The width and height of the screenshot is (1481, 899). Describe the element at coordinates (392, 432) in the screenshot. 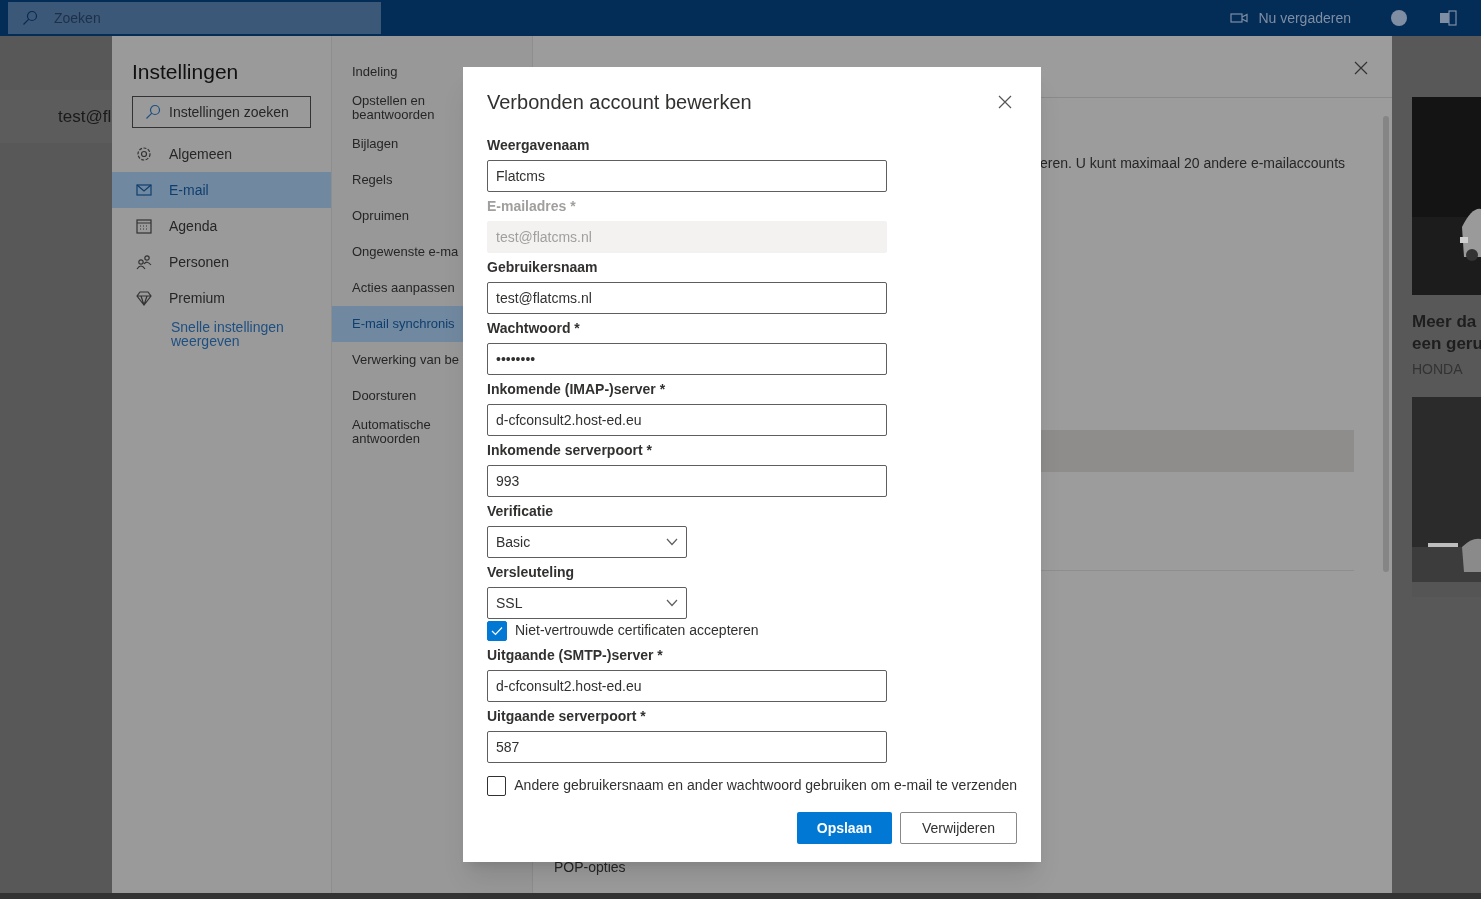

I see `subcategory-item: Automatische antwoorden` at that location.